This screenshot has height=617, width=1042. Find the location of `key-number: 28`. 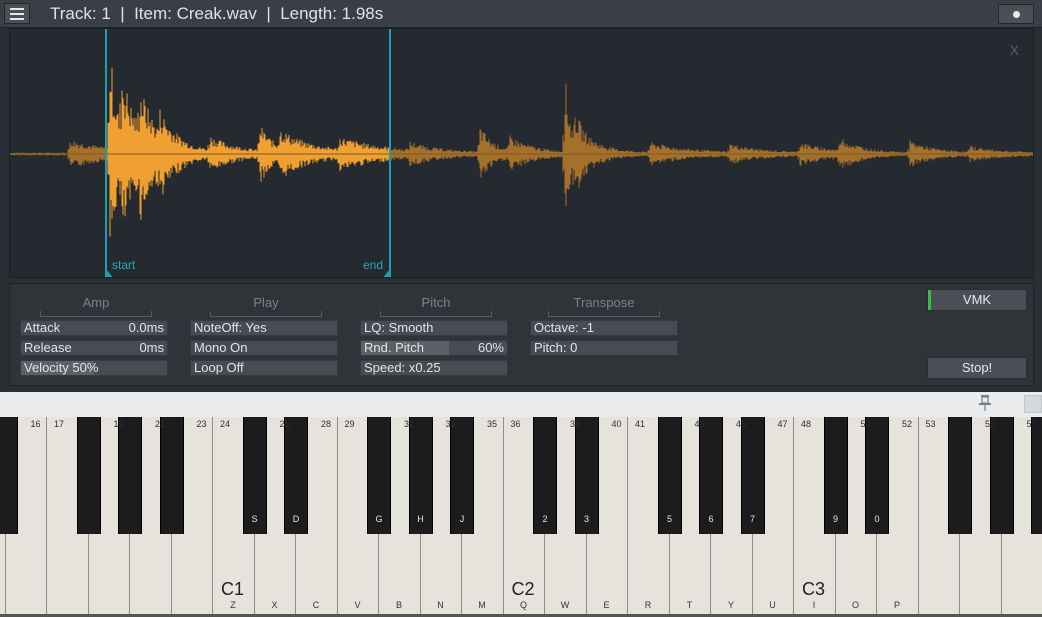

key-number: 28 is located at coordinates (325, 424).